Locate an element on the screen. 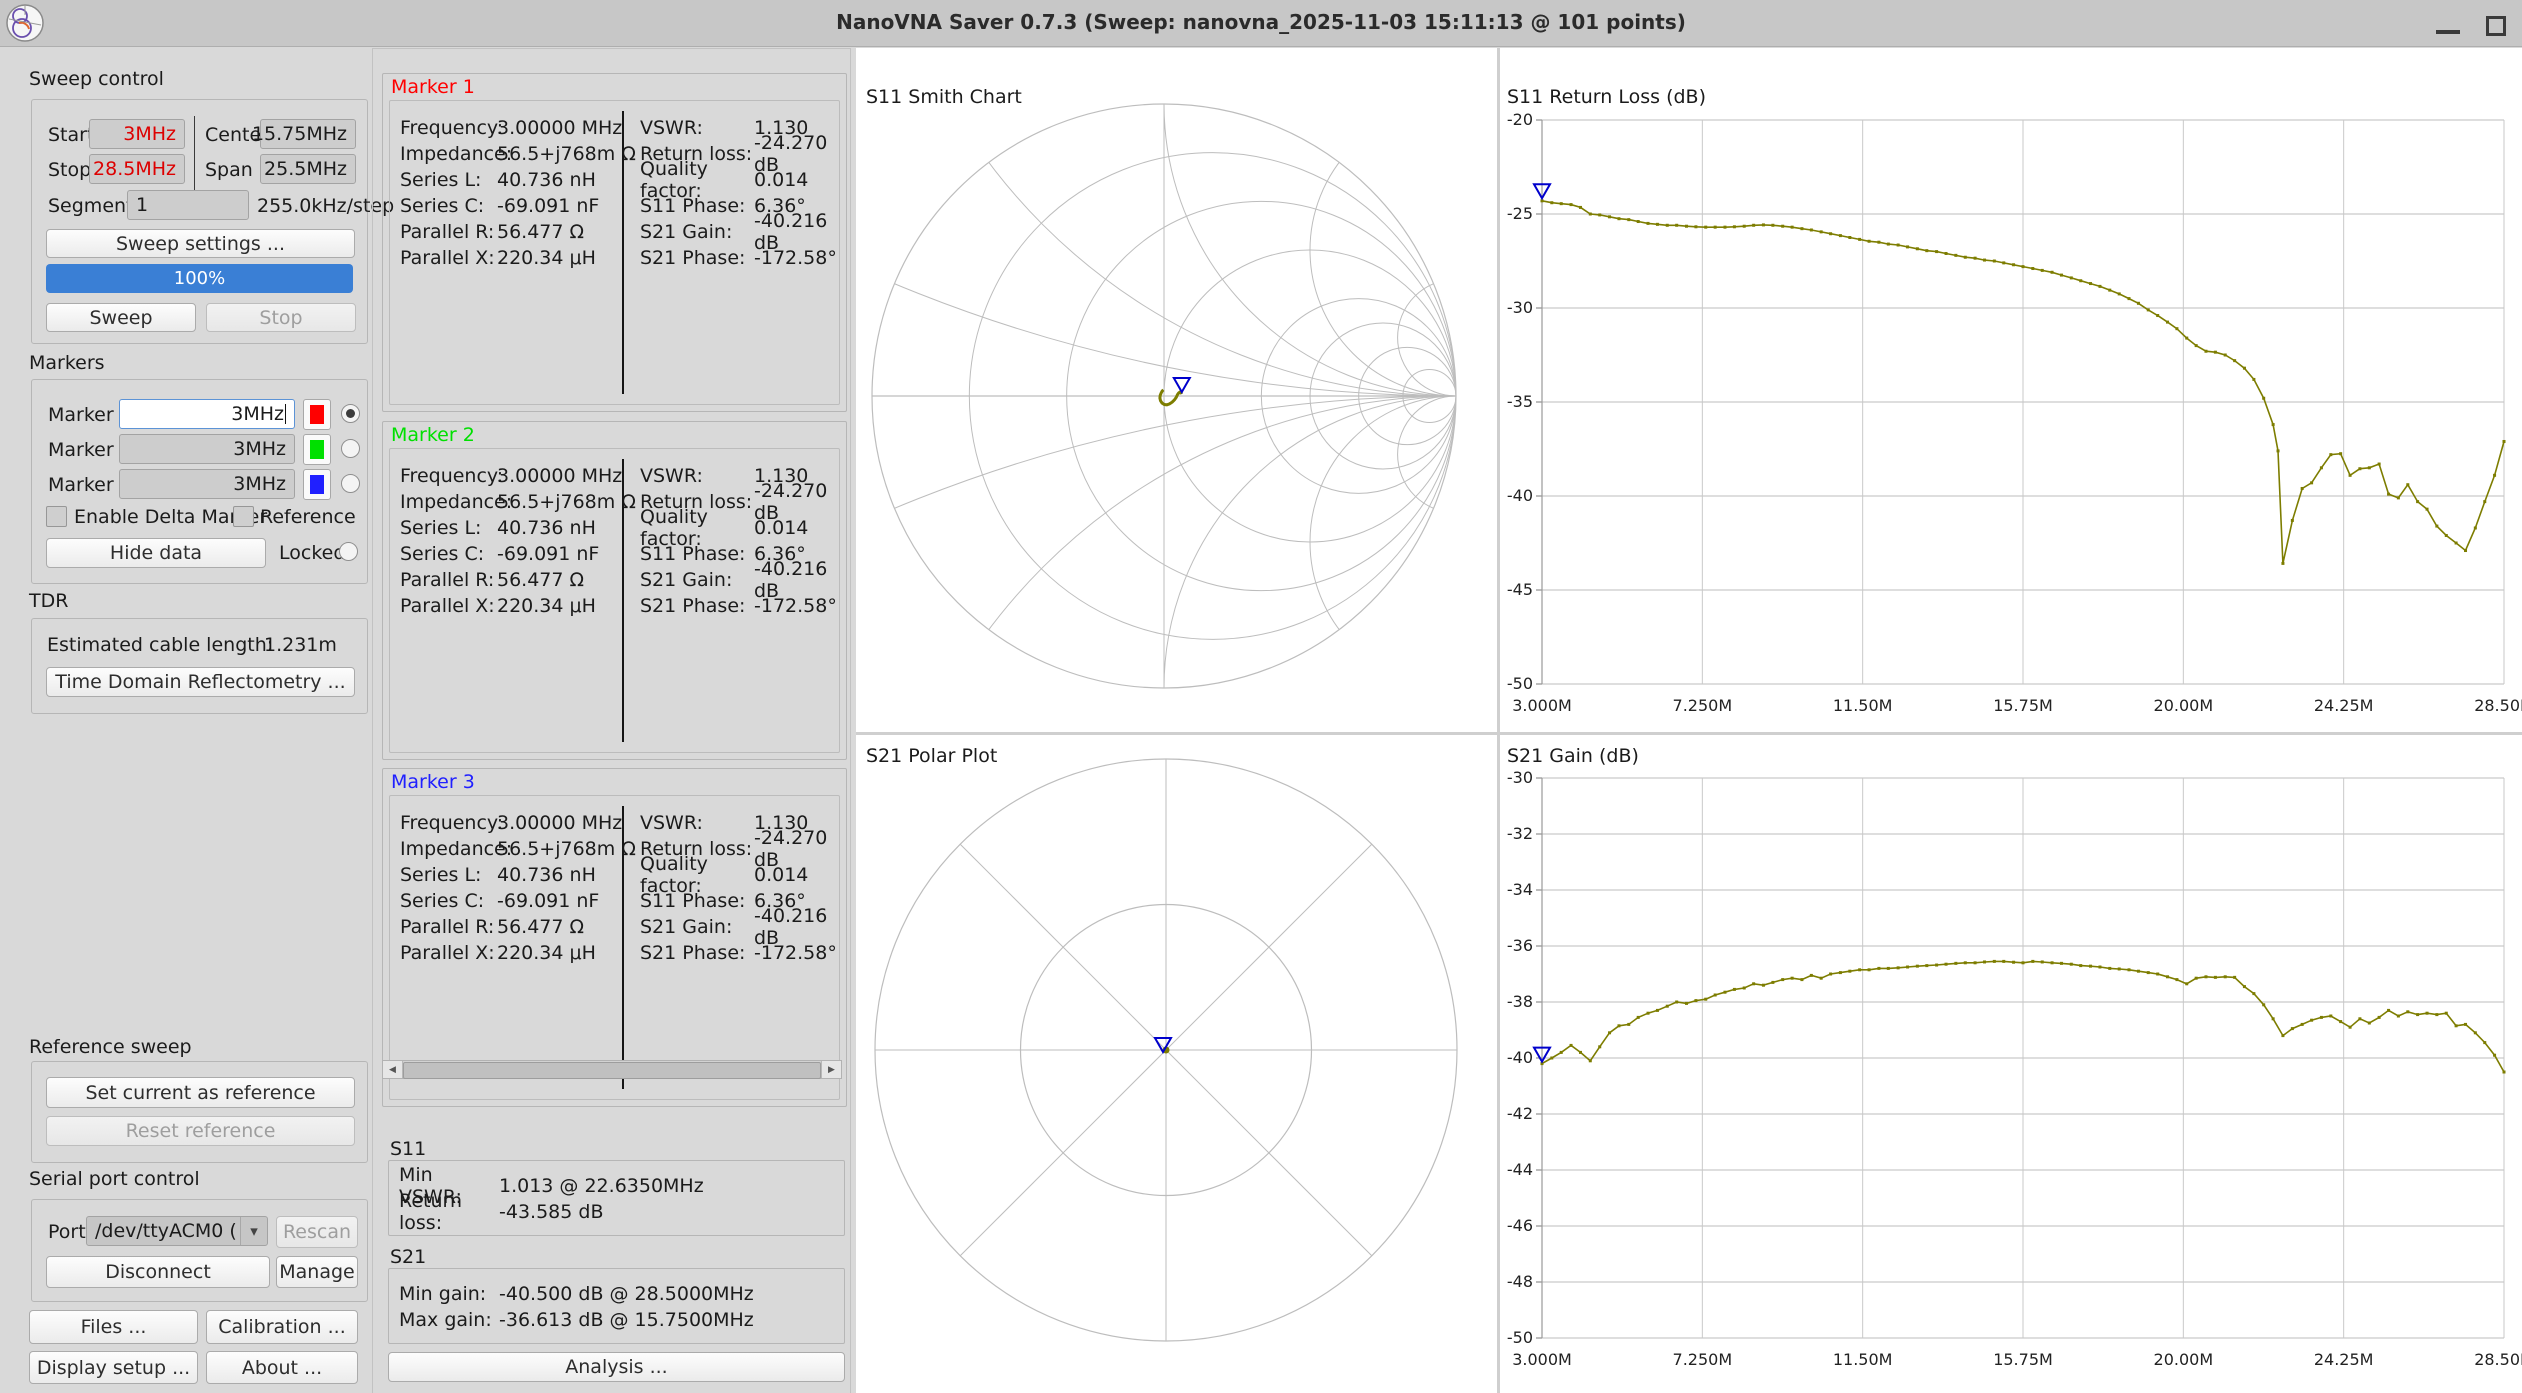 The height and width of the screenshot is (1393, 2522). reference-sweep-section-label: Reference sweep is located at coordinates (110, 1047).